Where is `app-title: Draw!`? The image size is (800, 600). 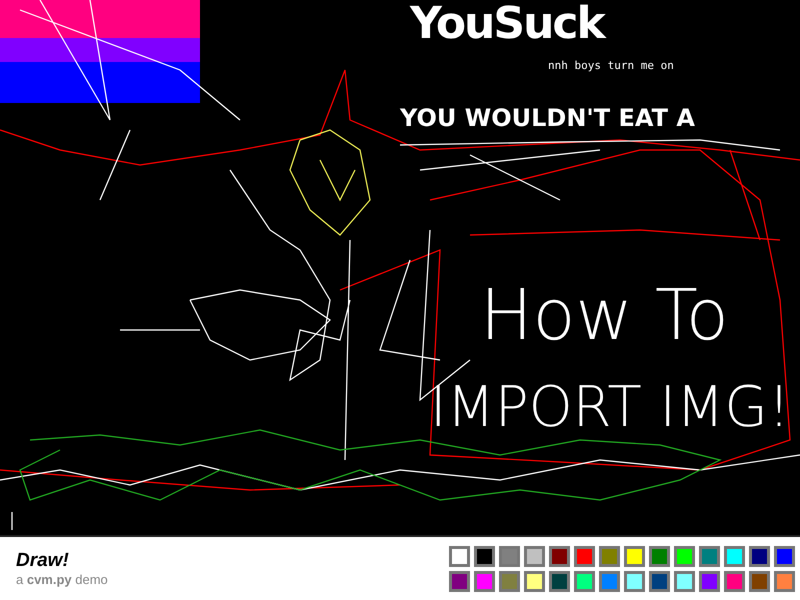
app-title: Draw! is located at coordinates (43, 560).